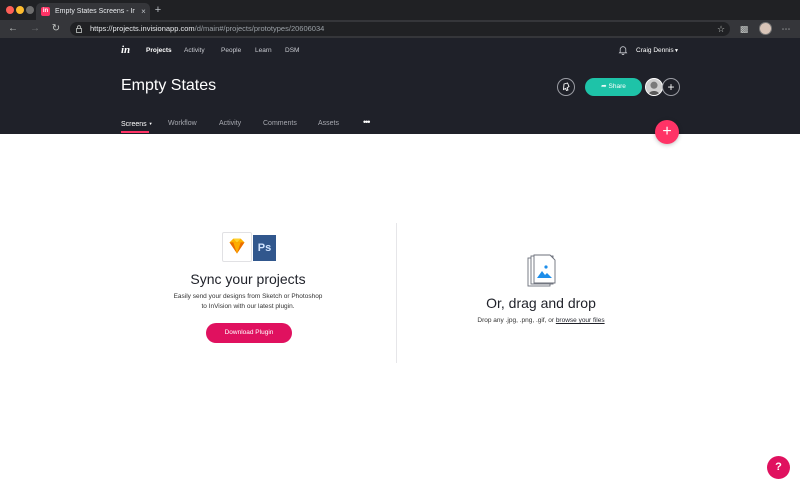  What do you see at coordinates (280, 124) in the screenshot?
I see `tab-comments: Comments` at bounding box center [280, 124].